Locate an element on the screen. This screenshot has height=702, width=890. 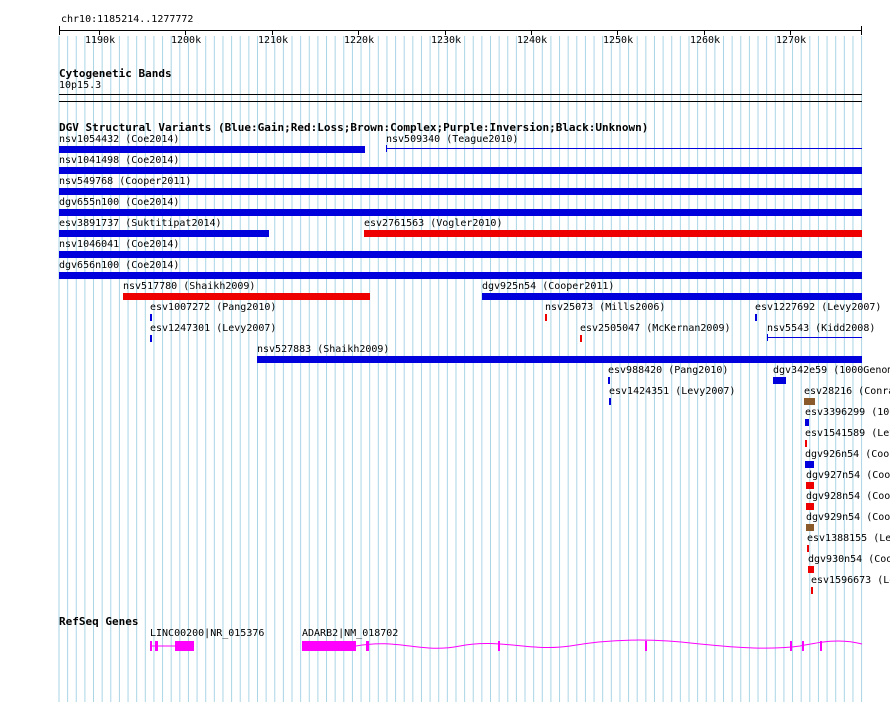
ruler-tick-label: 1210k is located at coordinates (273, 40).